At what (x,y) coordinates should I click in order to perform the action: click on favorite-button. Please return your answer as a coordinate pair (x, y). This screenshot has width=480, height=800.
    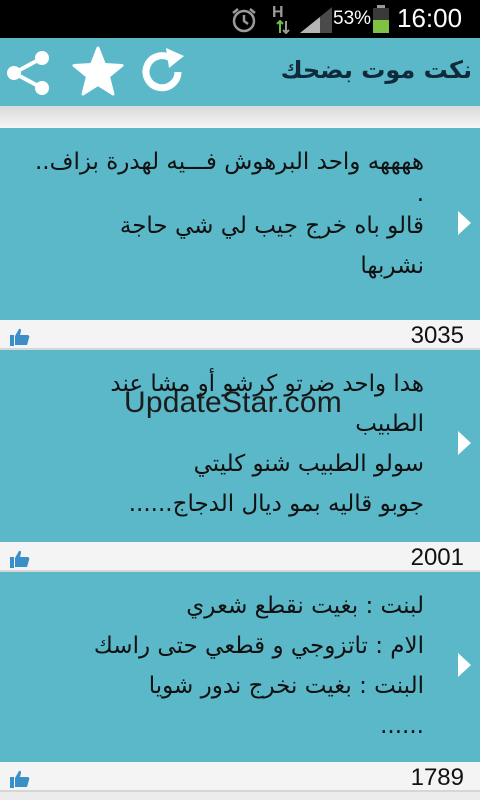
    Looking at the image, I should click on (97, 72).